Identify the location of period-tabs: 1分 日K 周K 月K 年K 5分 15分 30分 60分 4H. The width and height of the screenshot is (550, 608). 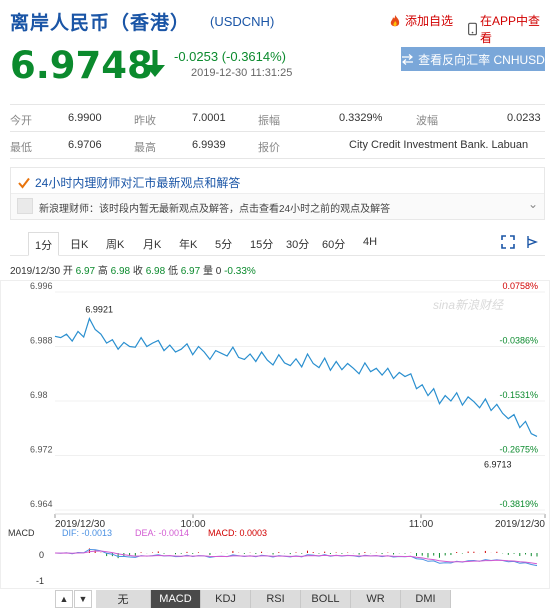
(277, 244).